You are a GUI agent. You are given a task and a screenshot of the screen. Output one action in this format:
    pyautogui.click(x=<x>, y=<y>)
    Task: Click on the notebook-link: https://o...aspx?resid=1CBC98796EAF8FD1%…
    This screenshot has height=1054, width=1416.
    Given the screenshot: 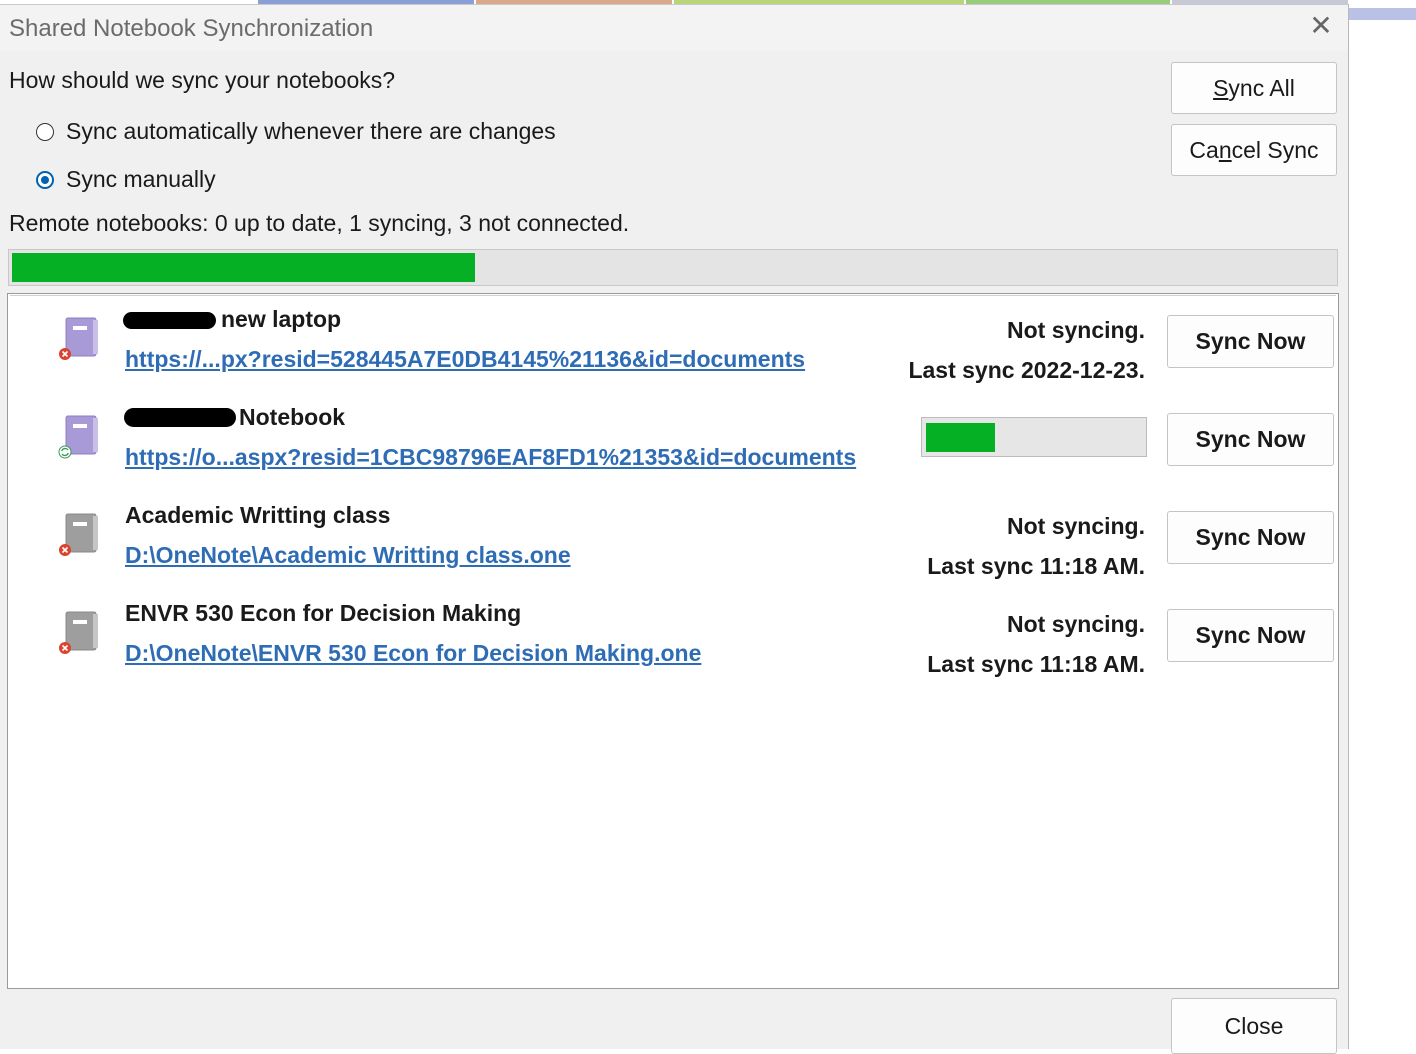 What is the action you would take?
    pyautogui.click(x=490, y=457)
    